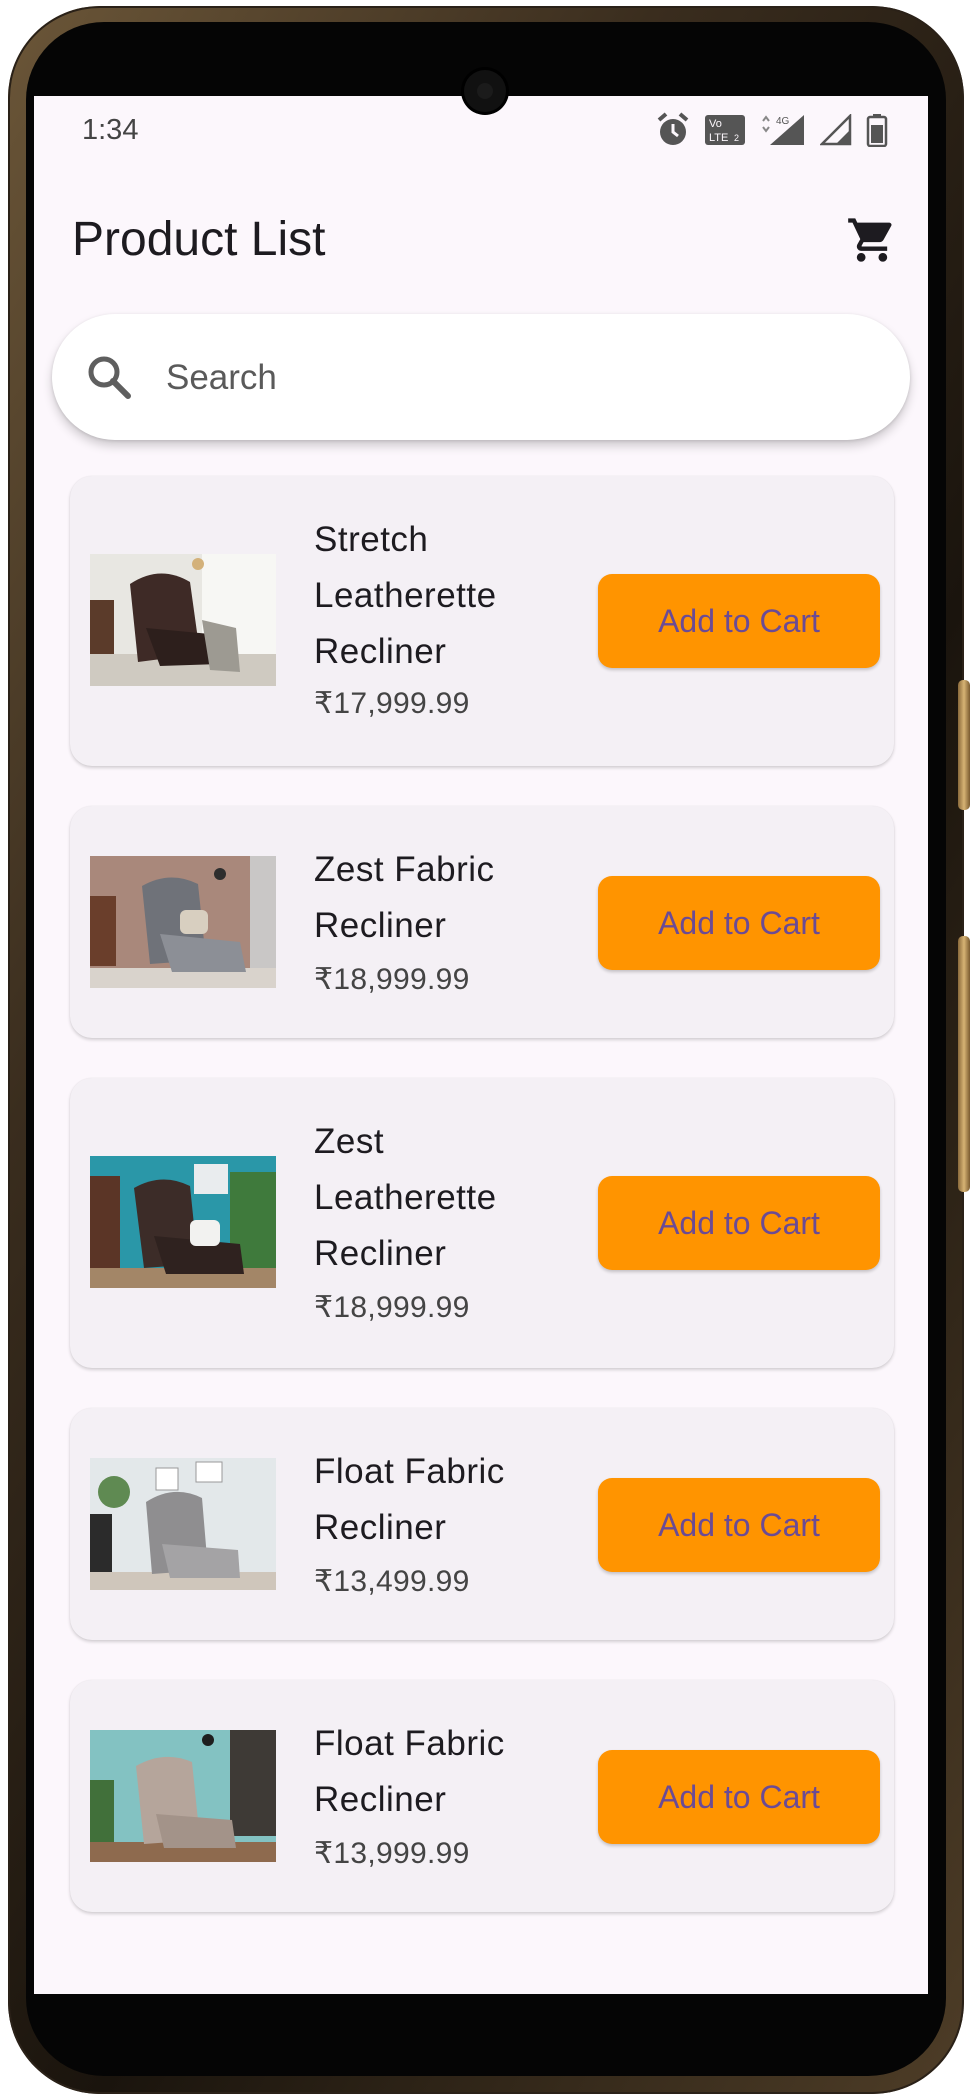 The image size is (978, 2100). Describe the element at coordinates (783, 130) in the screenshot. I see `4g-signal-icon: 4G` at that location.